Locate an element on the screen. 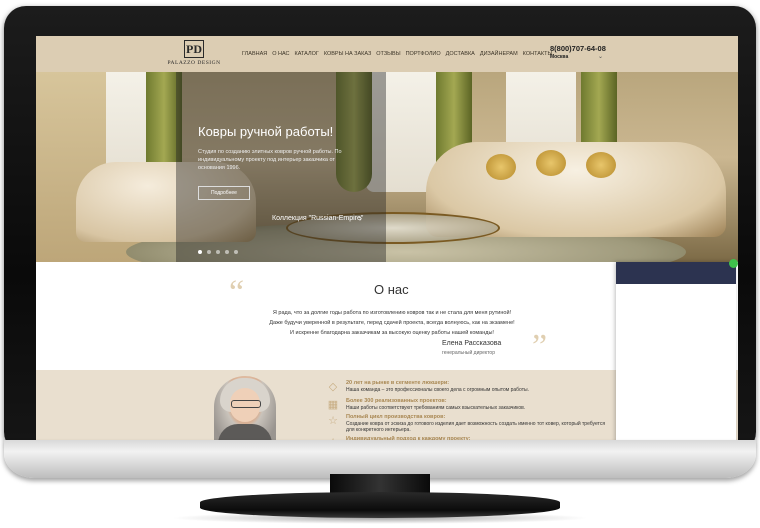  director-photo is located at coordinates (245, 411).